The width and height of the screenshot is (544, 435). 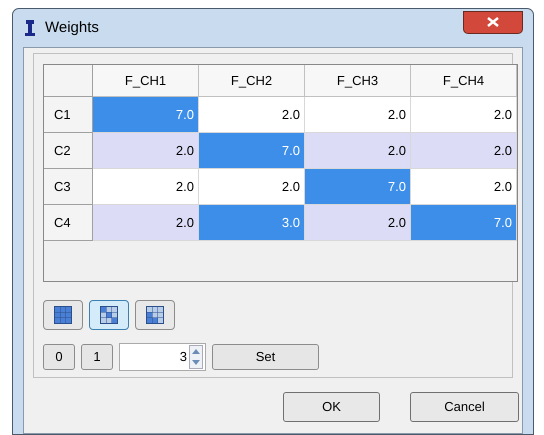 What do you see at coordinates (331, 407) in the screenshot?
I see `ok-button: OK` at bounding box center [331, 407].